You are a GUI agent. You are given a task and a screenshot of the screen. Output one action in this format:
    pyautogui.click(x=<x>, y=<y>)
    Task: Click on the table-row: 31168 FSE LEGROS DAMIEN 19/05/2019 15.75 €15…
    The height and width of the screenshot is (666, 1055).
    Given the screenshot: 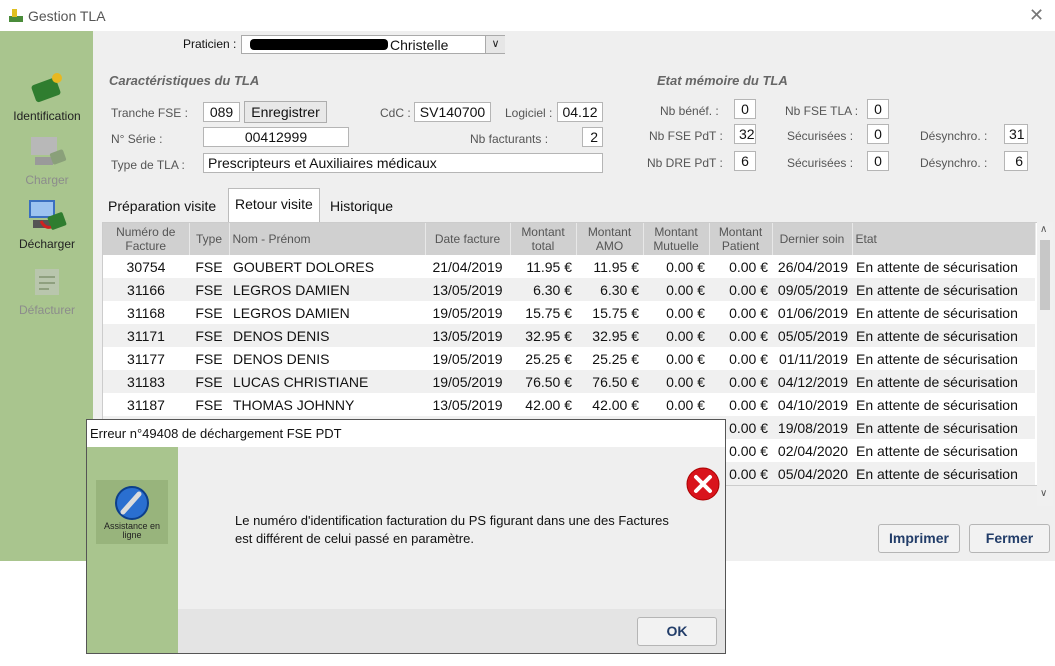 What is the action you would take?
    pyautogui.click(x=569, y=312)
    